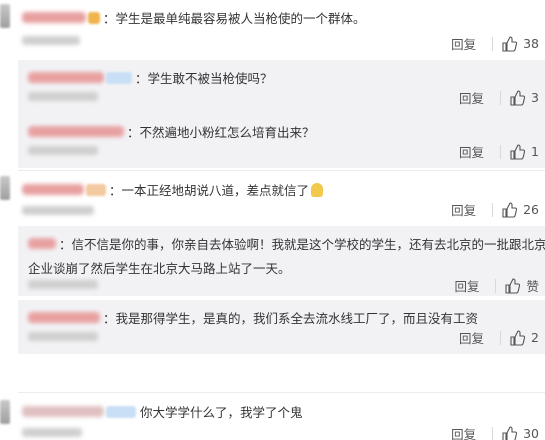 The width and height of the screenshot is (545, 440). I want to click on like-button: 38, so click(520, 43).